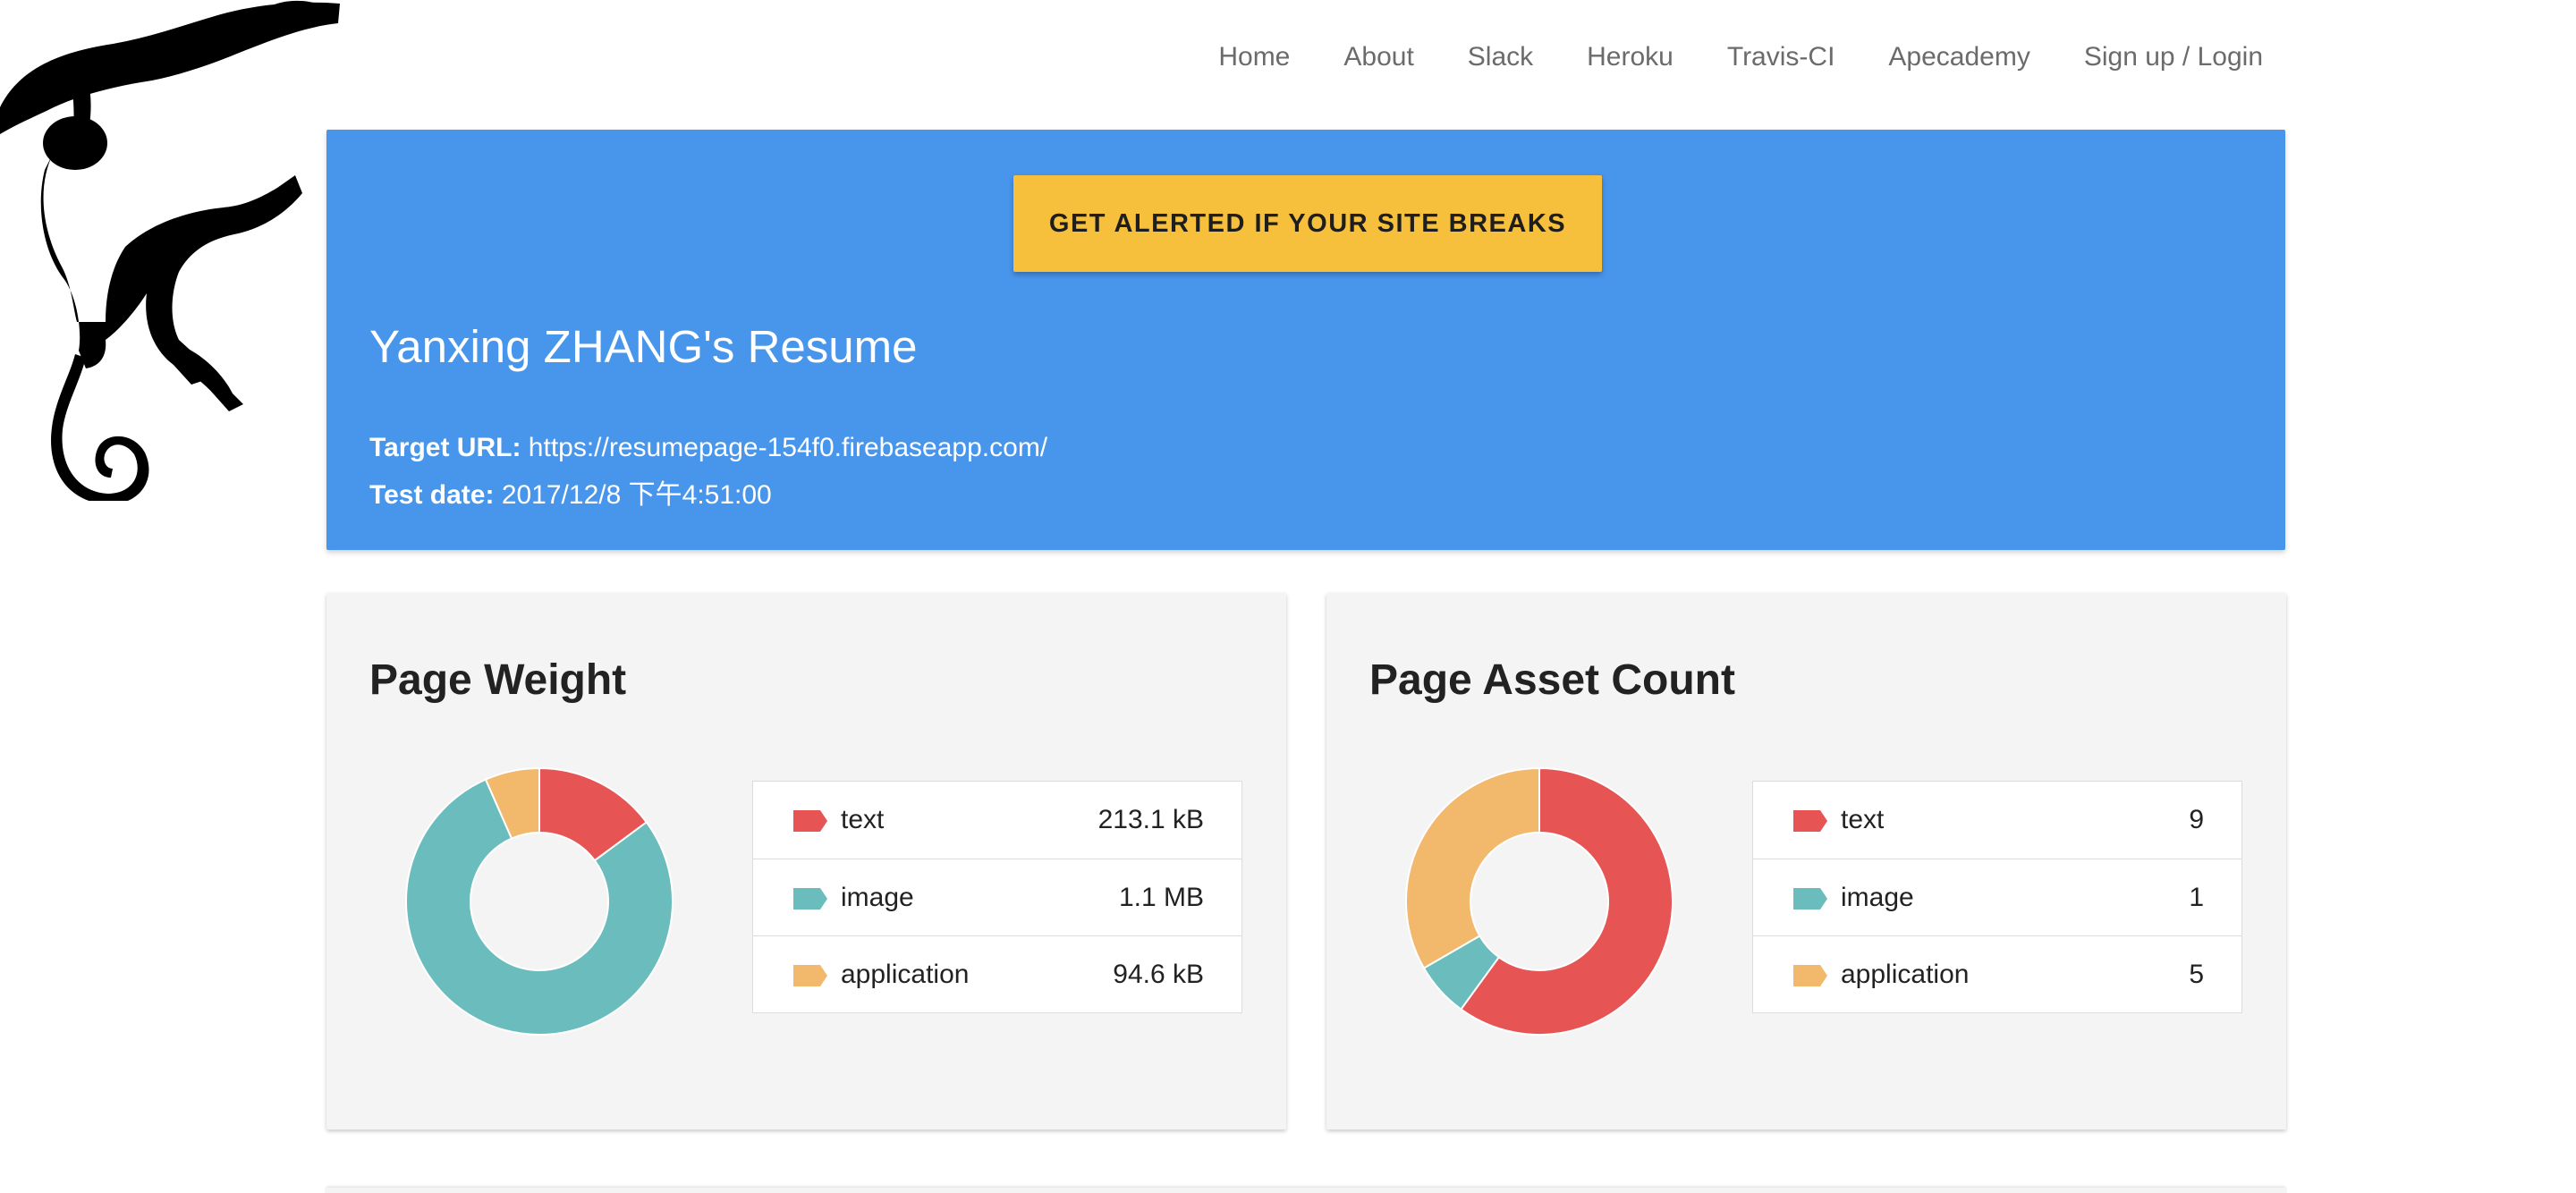 This screenshot has height=1193, width=2576. I want to click on next-card-edge, so click(1305, 1190).